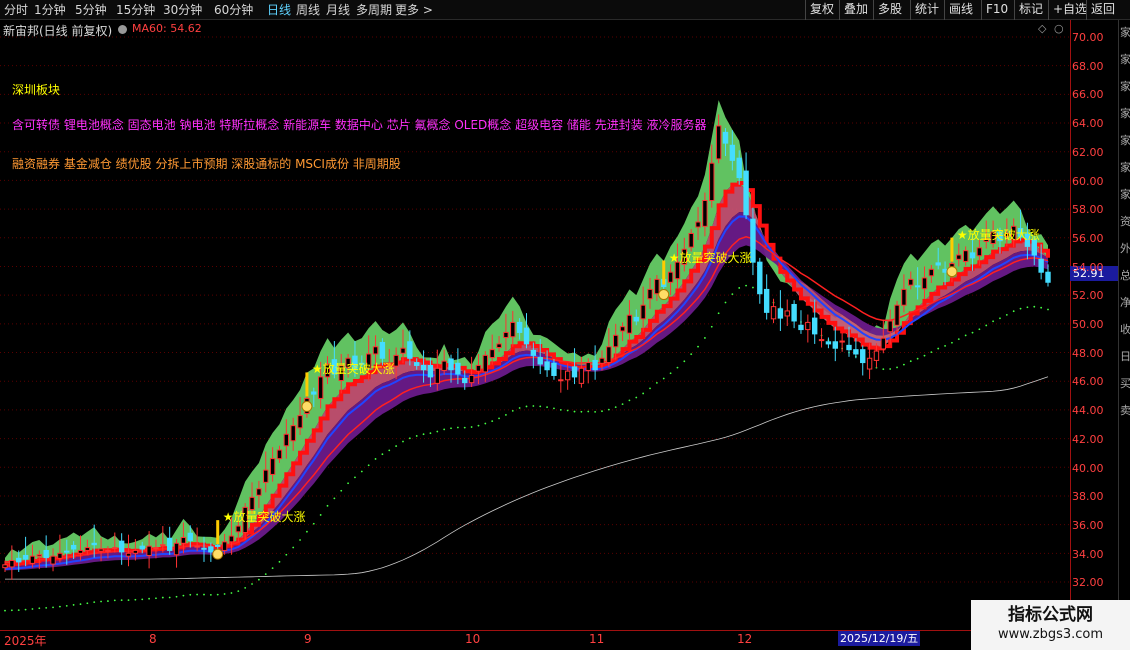  What do you see at coordinates (1088, 324) in the screenshot?
I see `price-tick: 50.00` at bounding box center [1088, 324].